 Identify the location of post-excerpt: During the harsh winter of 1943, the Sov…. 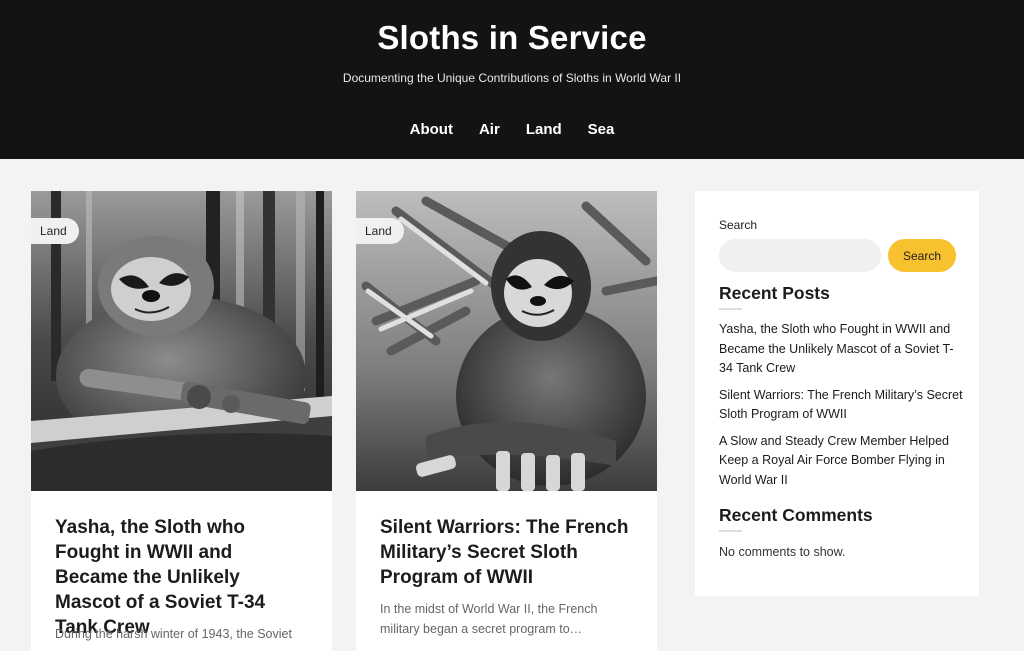
(173, 634).